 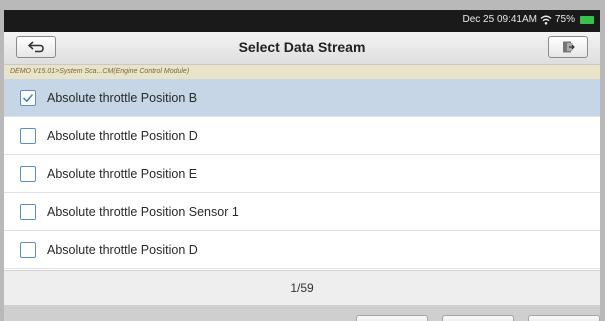 I want to click on bottom-toolbar, so click(x=302, y=313).